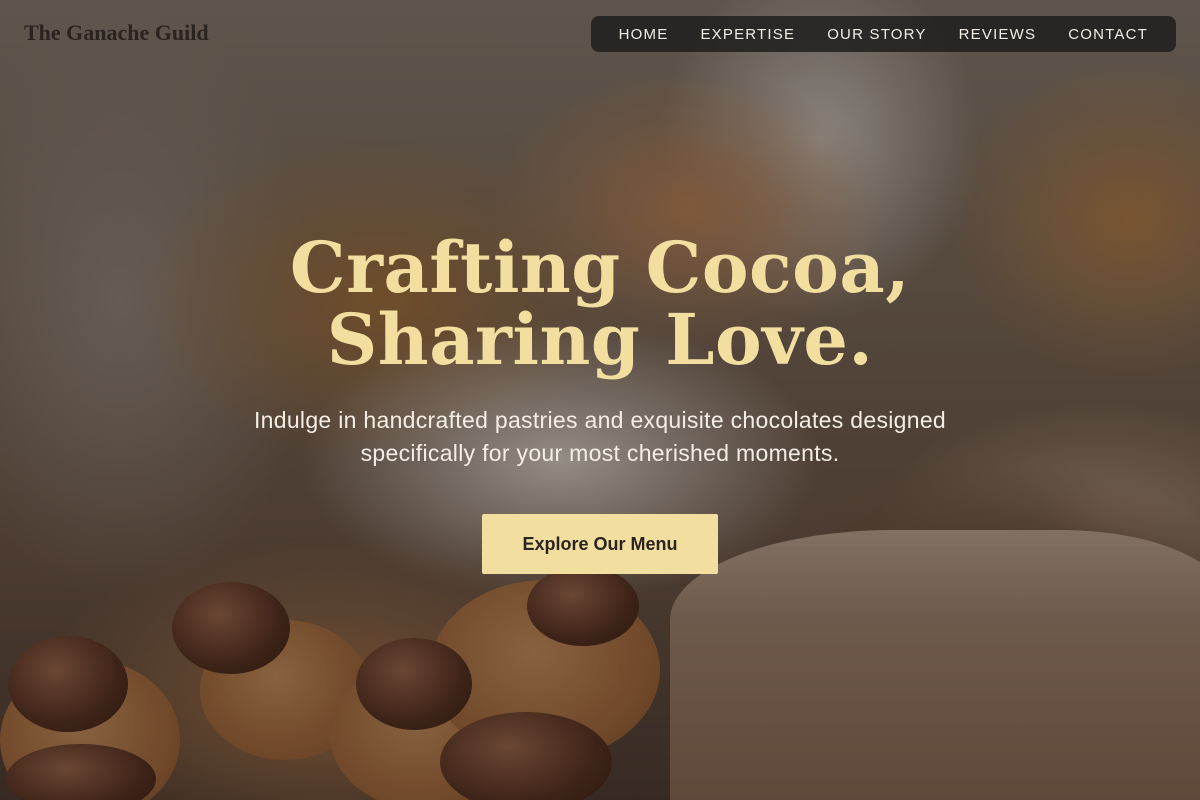 This screenshot has width=1200, height=800. What do you see at coordinates (747, 34) in the screenshot?
I see `nav-item-expertise: EXPERTISE` at bounding box center [747, 34].